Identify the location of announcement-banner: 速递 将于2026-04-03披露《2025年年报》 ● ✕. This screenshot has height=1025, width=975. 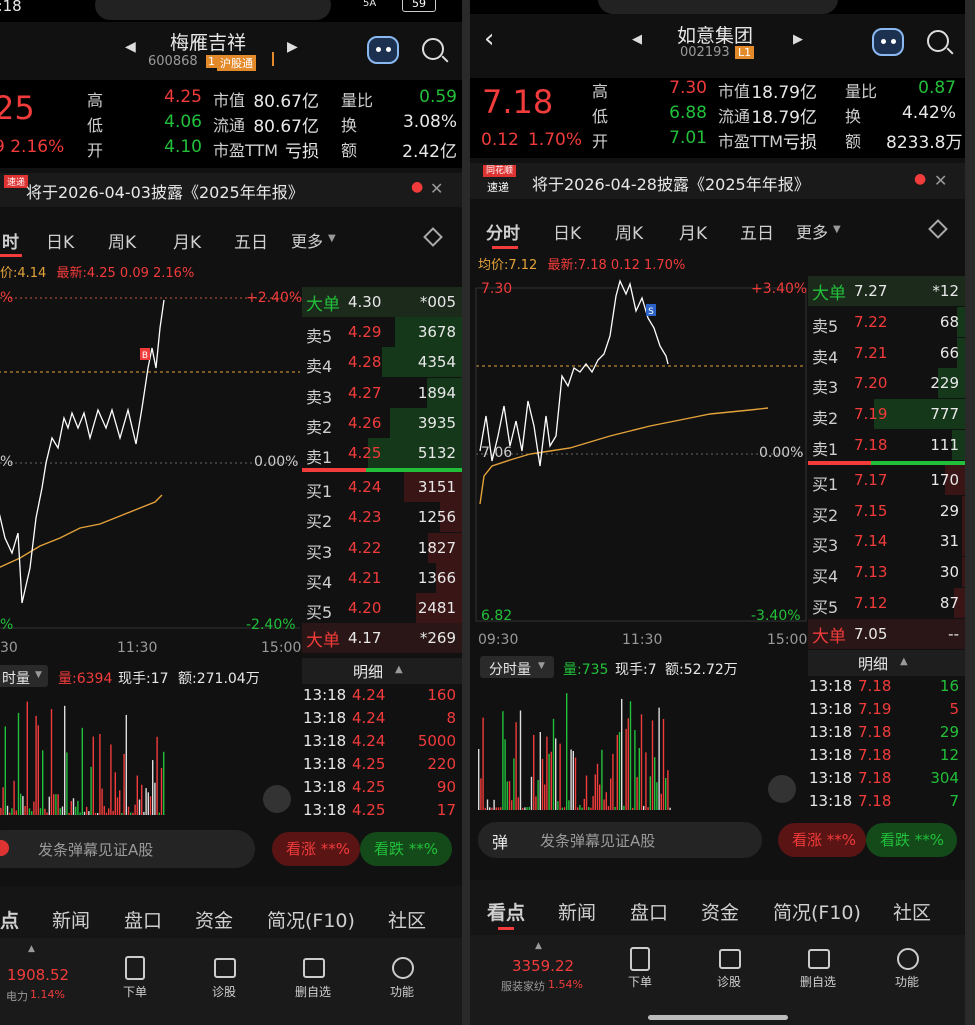
(231, 190).